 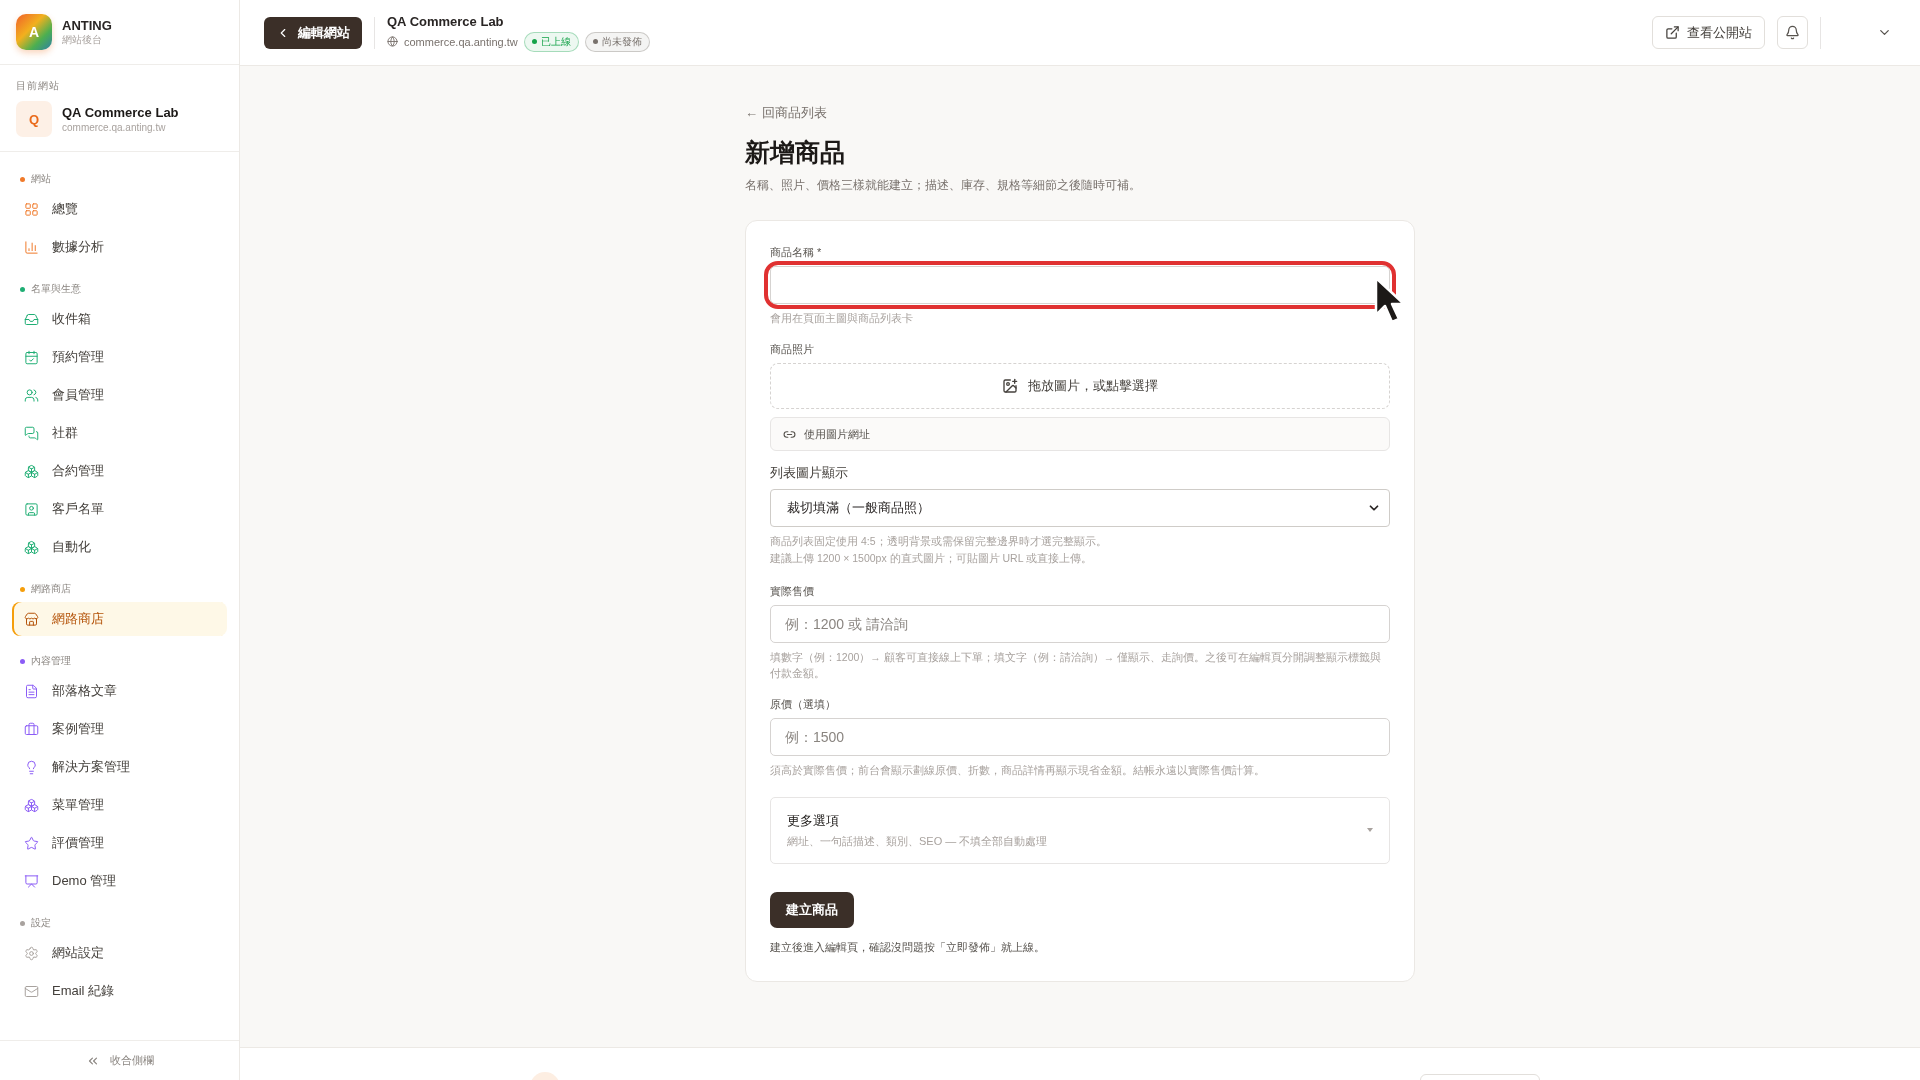 I want to click on help-text: 填數字（例：1200）→ 顧客可直接線上下單；填文字（例：請洽詢）→ 僅顯示、走詢價。之後可在編輯頁分開調整顯示標籤與付款金額。, so click(x=1076, y=665).